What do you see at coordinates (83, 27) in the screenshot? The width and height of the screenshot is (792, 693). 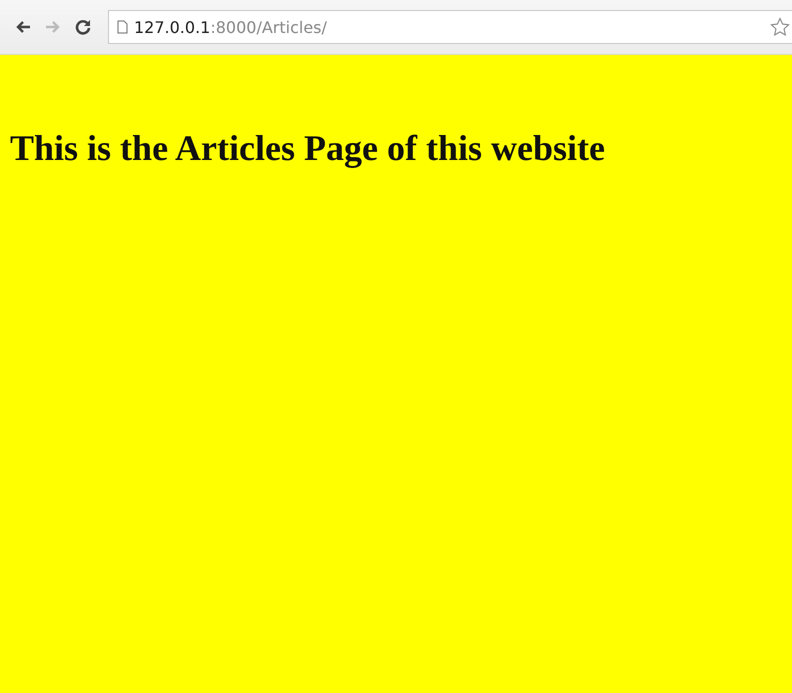 I see `reload-icon` at bounding box center [83, 27].